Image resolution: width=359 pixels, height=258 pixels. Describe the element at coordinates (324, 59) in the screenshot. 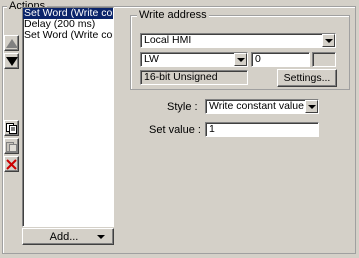

I see `address-index-input` at that location.